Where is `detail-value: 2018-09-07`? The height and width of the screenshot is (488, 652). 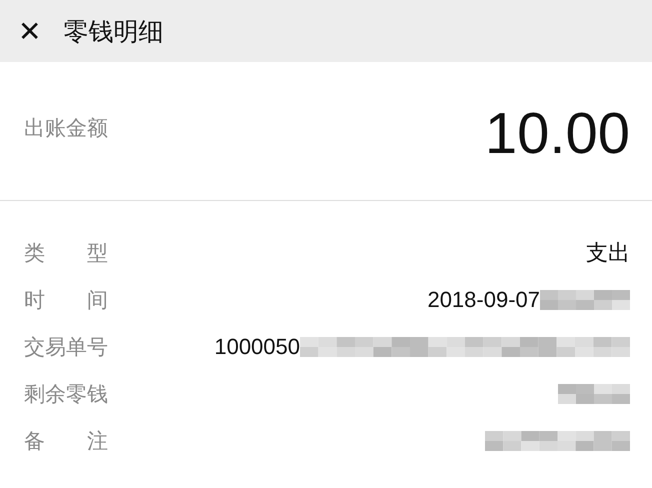
detail-value: 2018-09-07 is located at coordinates (483, 299).